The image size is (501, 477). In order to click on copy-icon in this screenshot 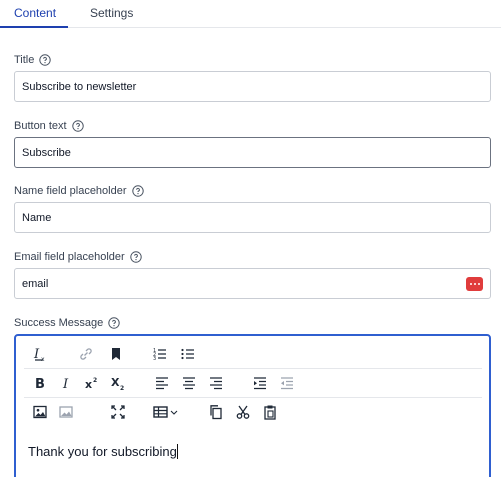, I will do `click(216, 412)`.